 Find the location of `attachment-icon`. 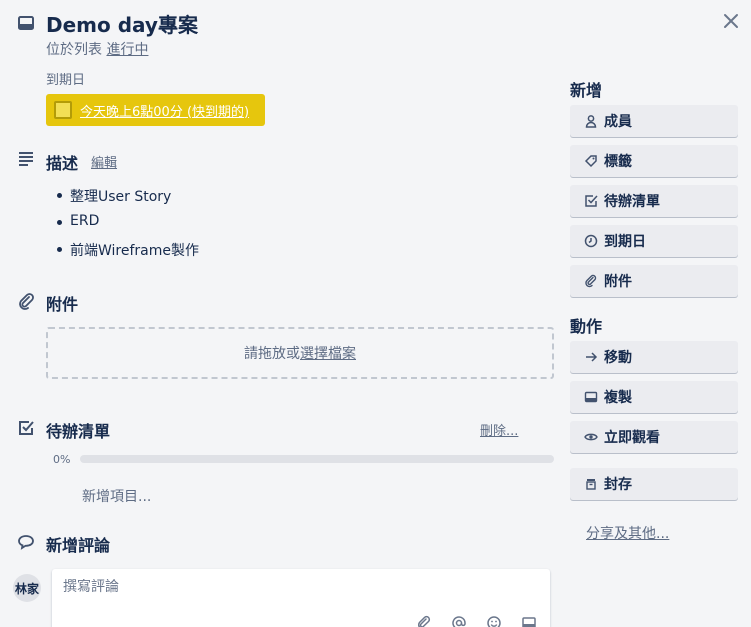

attachment-icon is located at coordinates (424, 621).